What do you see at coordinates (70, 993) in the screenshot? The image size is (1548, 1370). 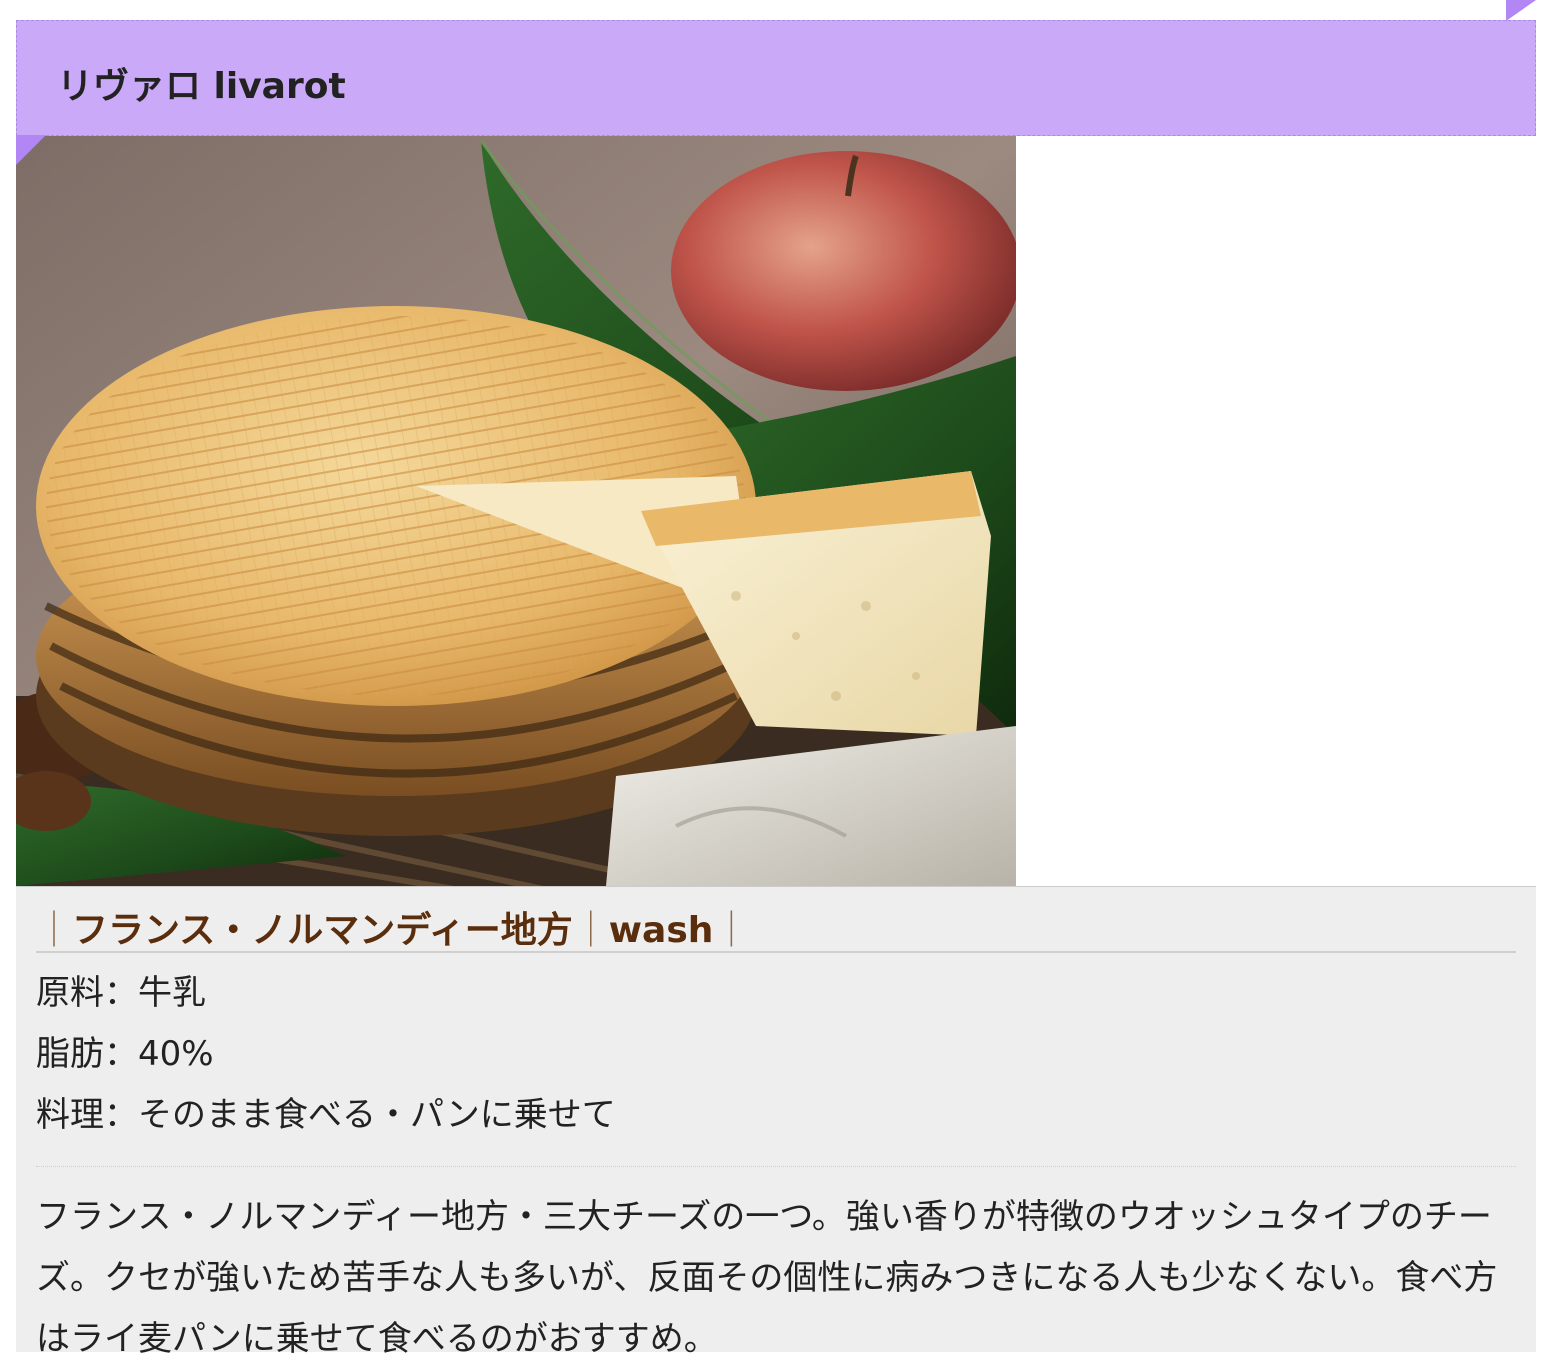 I see `spec-label: 原料` at bounding box center [70, 993].